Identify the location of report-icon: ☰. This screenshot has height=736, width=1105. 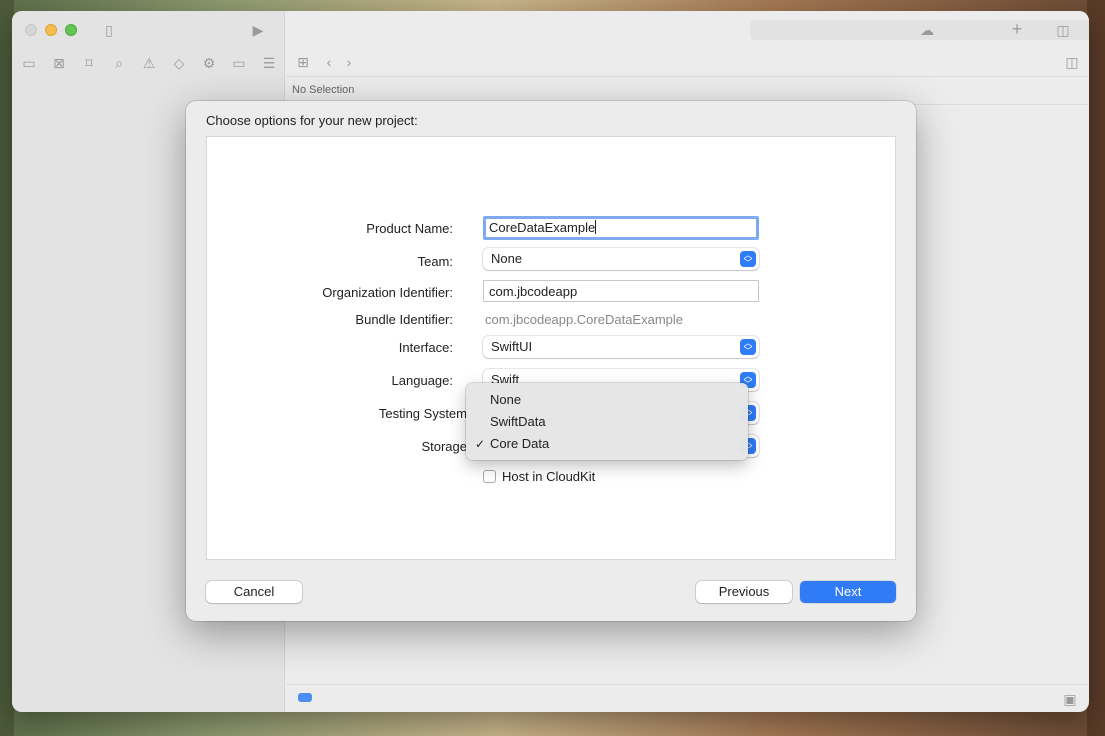
(269, 63).